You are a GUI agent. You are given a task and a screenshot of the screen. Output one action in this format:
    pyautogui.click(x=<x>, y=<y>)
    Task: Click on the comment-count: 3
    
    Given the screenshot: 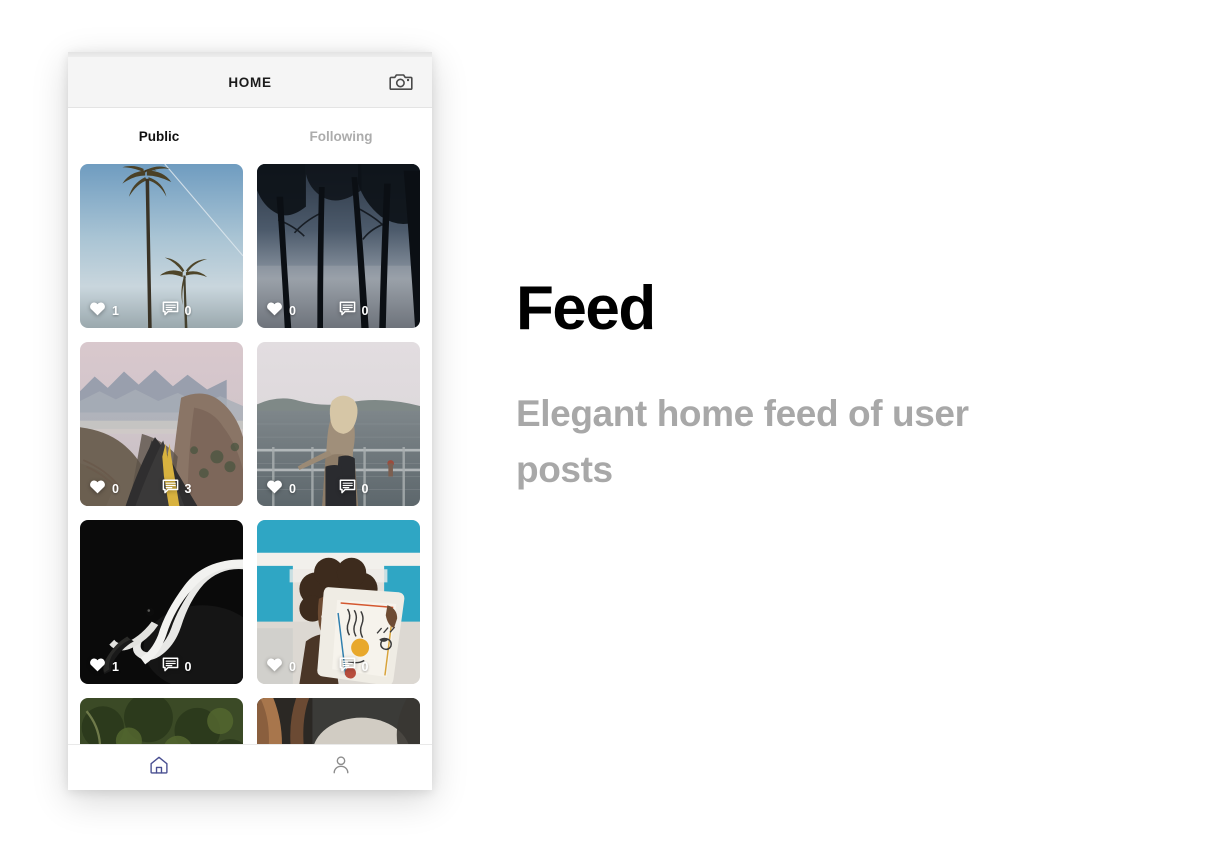 What is the action you would take?
    pyautogui.click(x=188, y=489)
    